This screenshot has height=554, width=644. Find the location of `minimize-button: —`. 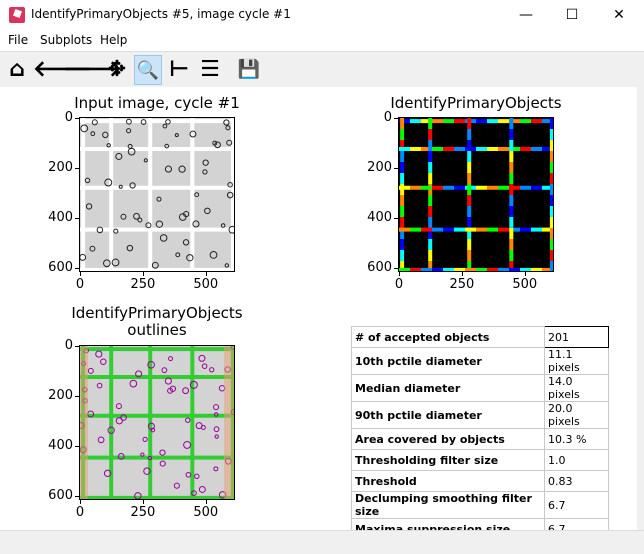

minimize-button: — is located at coordinates (526, 15).